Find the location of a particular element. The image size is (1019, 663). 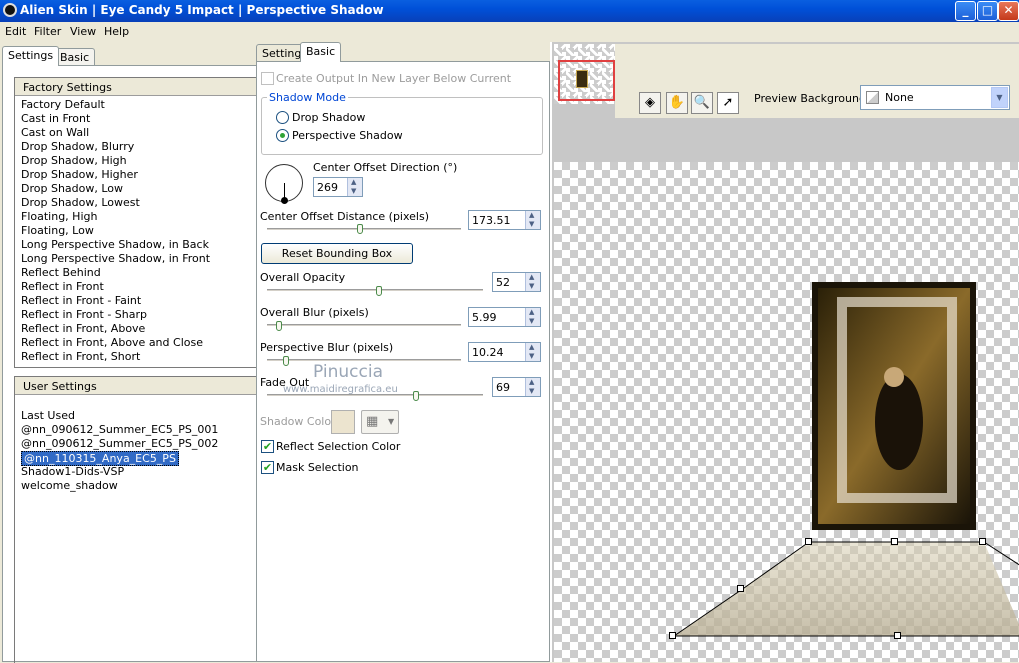

perspective-shadow-radio is located at coordinates (282, 135).